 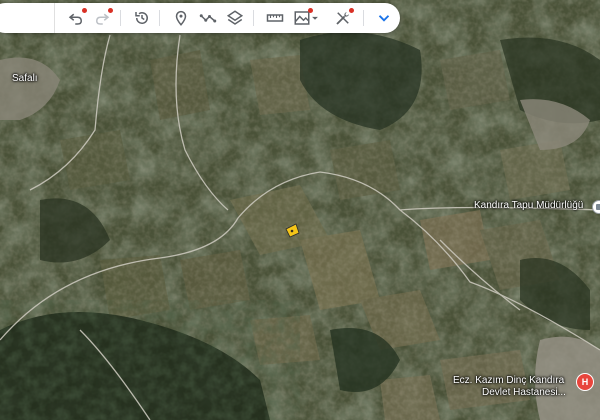 I want to click on hospital-icon: H, so click(x=585, y=382).